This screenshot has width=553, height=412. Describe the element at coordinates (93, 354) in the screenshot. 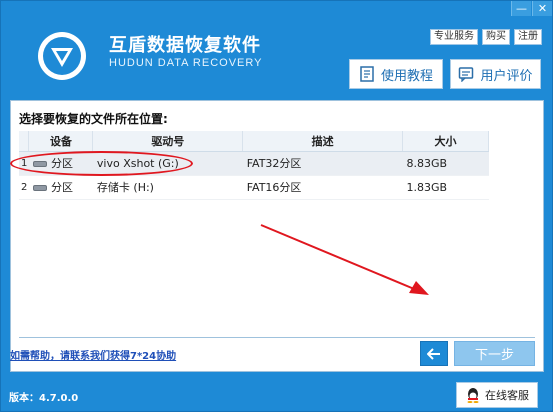

I see `help-link: 如需帮助，请联系我们获得7*24协助` at that location.